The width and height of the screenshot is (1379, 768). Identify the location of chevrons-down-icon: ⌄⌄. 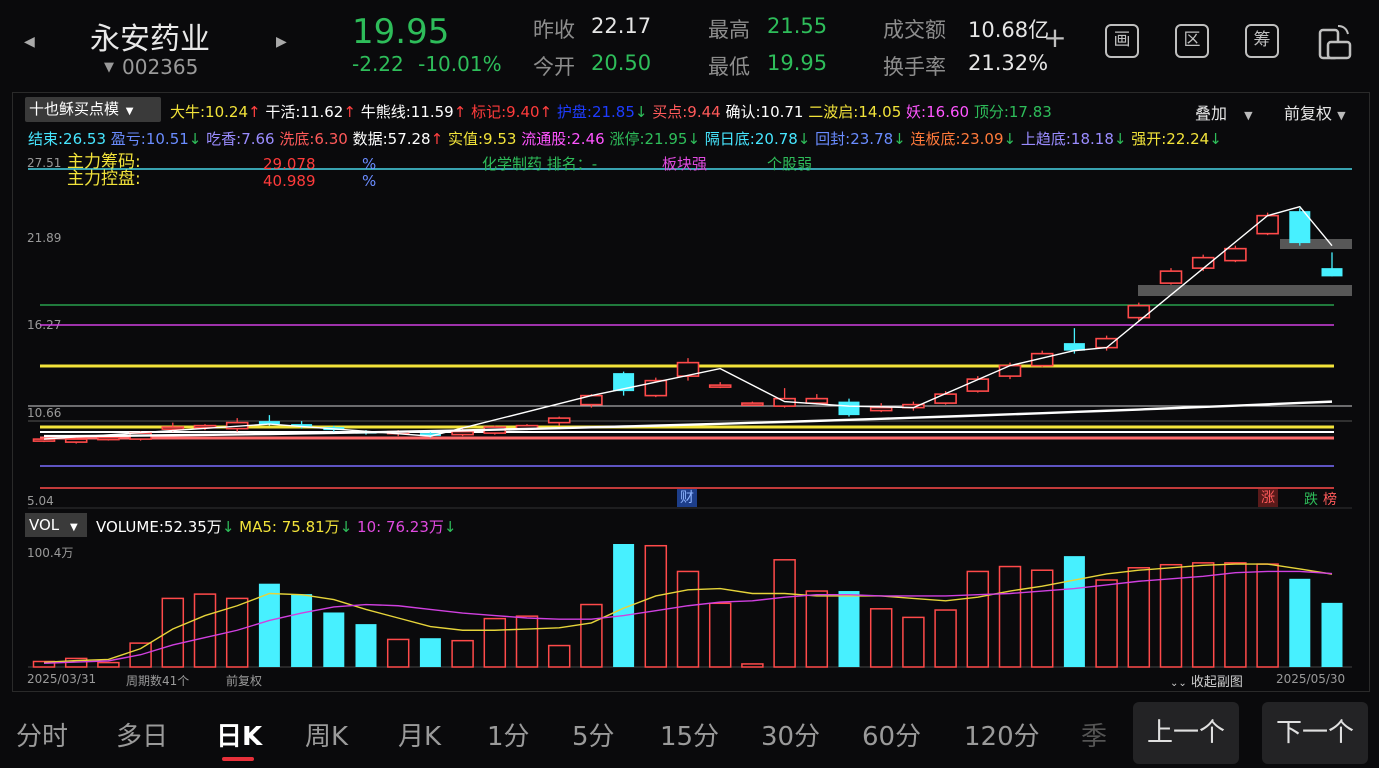
(1178, 683).